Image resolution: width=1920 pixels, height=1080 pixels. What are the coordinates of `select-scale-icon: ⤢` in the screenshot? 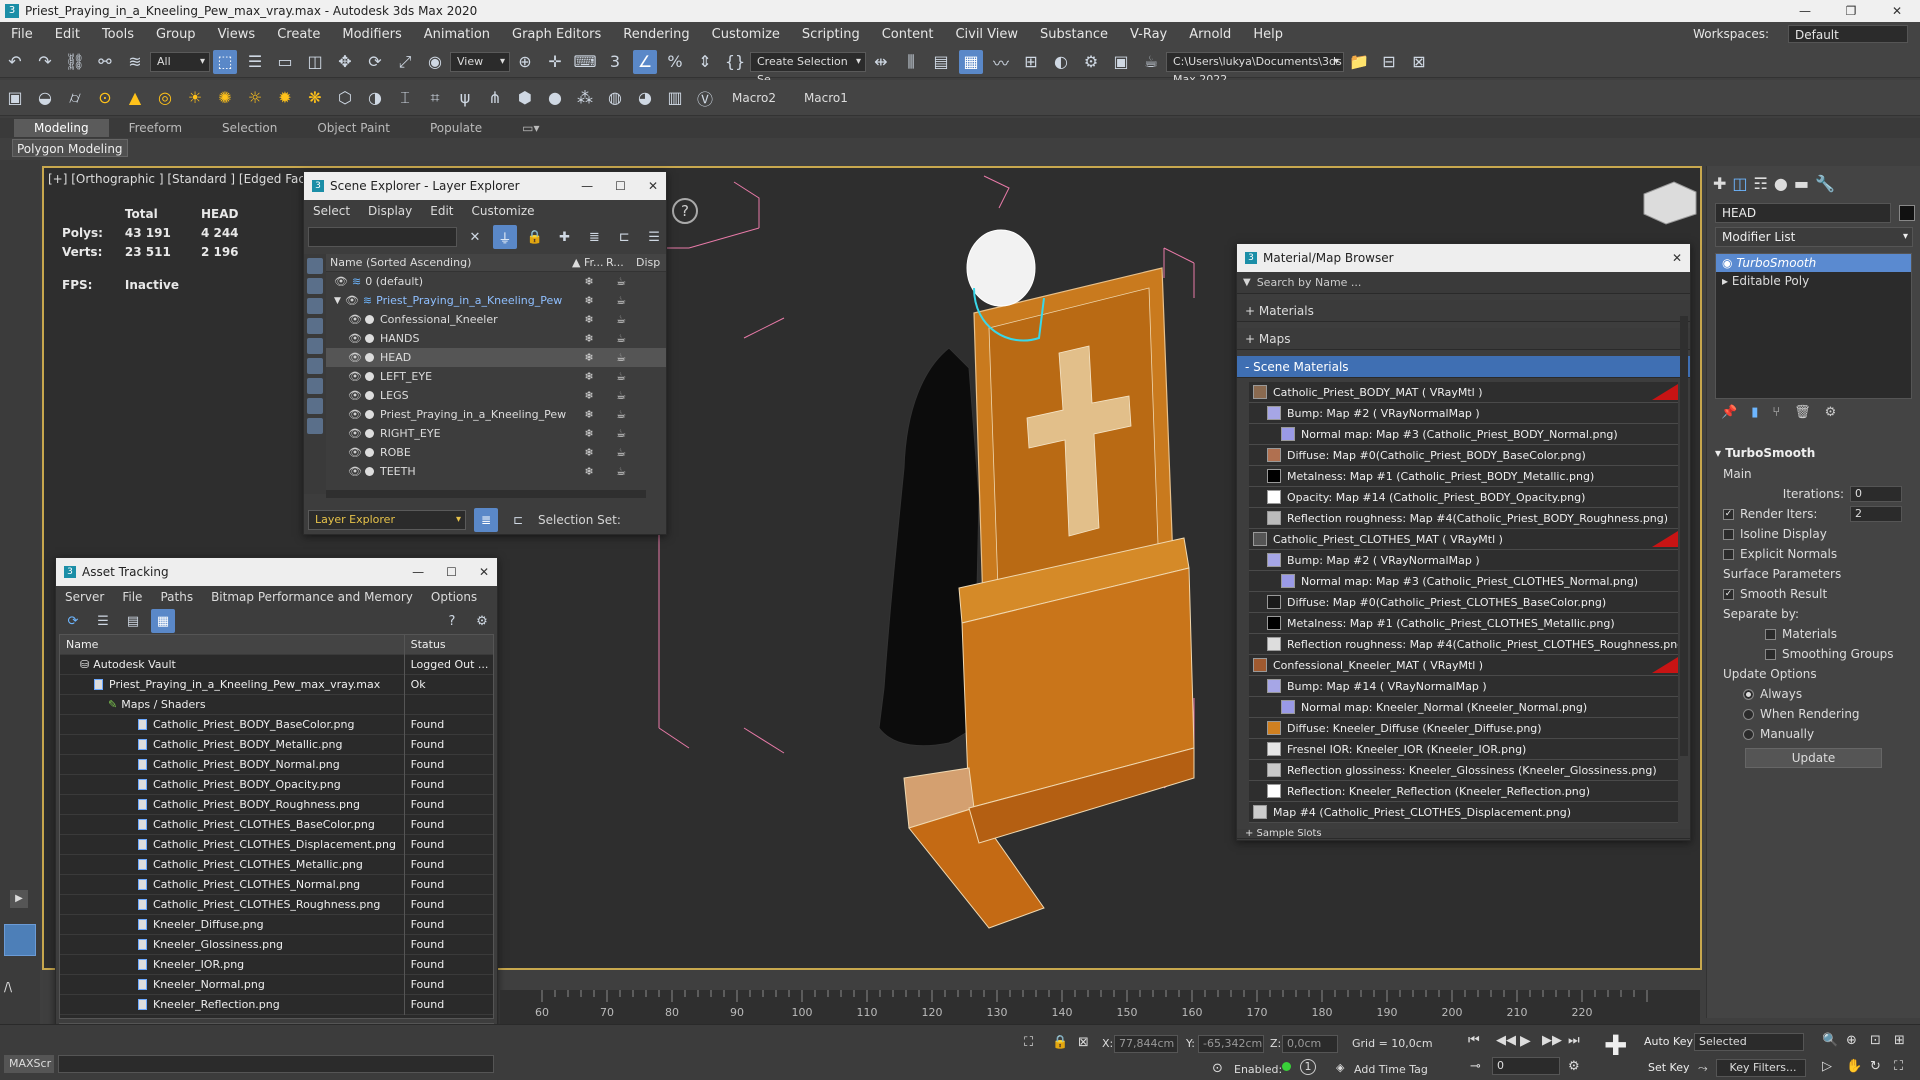 It's located at (405, 62).